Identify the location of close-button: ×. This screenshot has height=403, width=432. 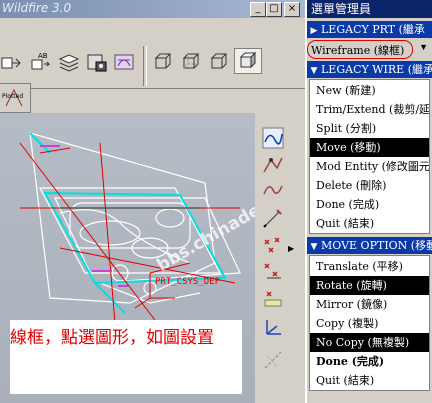
(292, 9).